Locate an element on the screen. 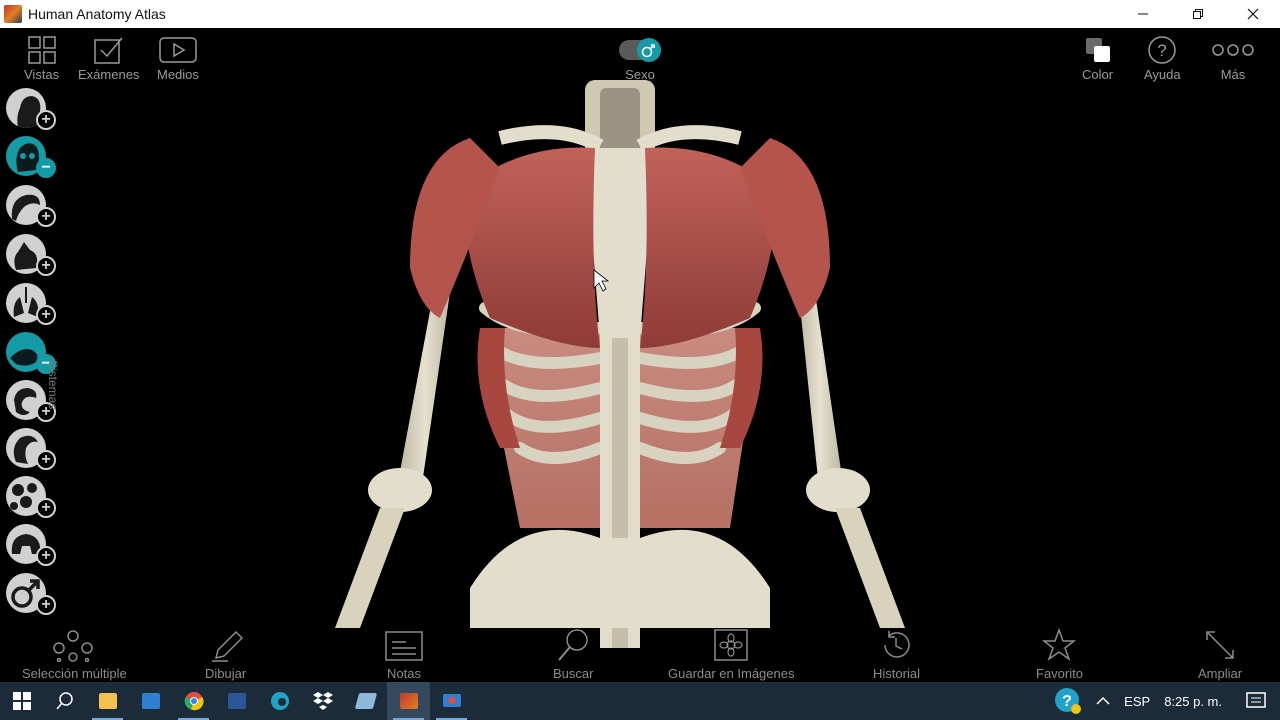 The width and height of the screenshot is (1280, 720). multi-select-button: Selección múltiple is located at coordinates (74, 652).